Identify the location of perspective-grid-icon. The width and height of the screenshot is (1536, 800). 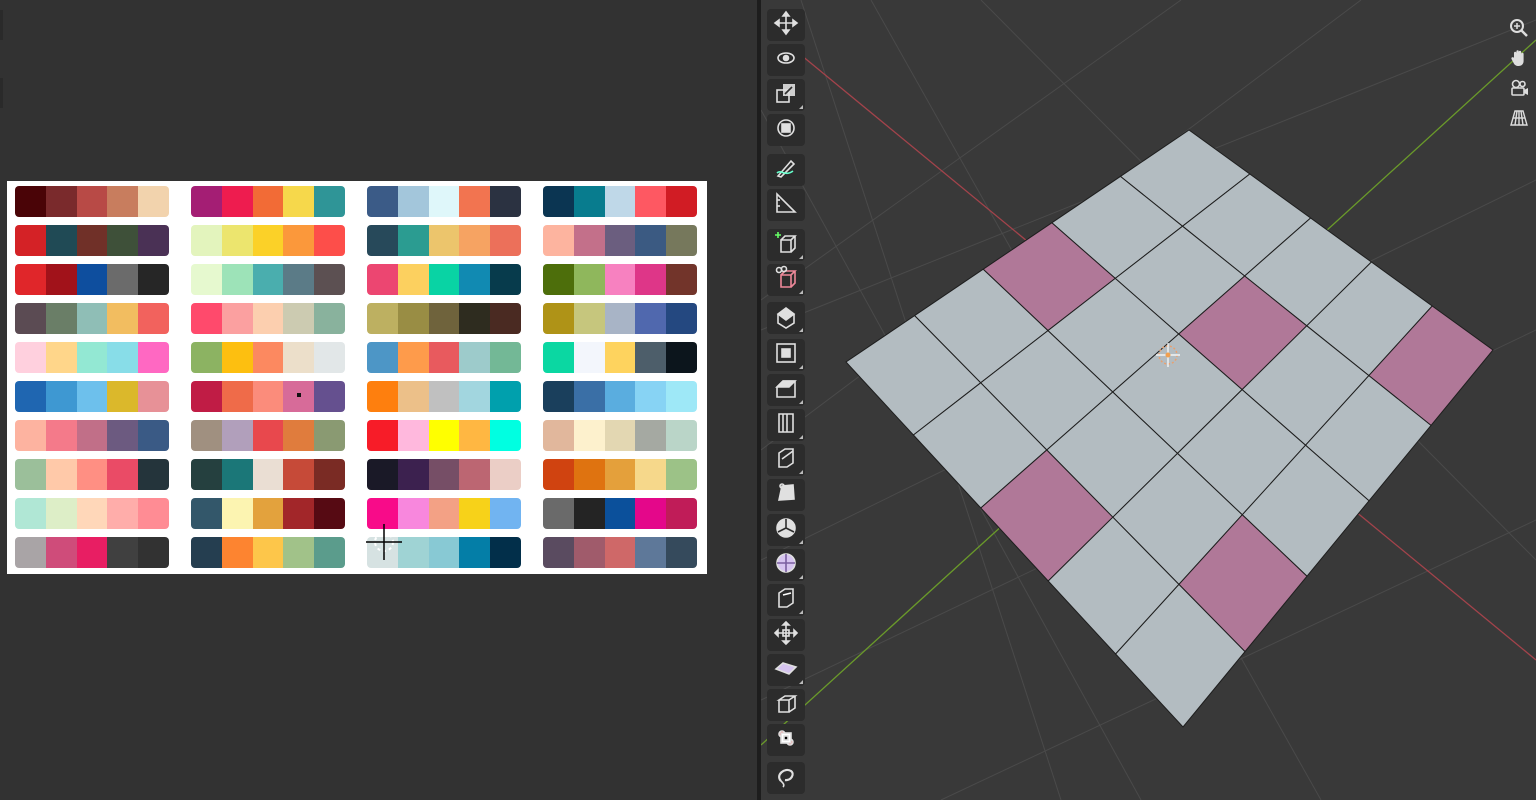
(1519, 118).